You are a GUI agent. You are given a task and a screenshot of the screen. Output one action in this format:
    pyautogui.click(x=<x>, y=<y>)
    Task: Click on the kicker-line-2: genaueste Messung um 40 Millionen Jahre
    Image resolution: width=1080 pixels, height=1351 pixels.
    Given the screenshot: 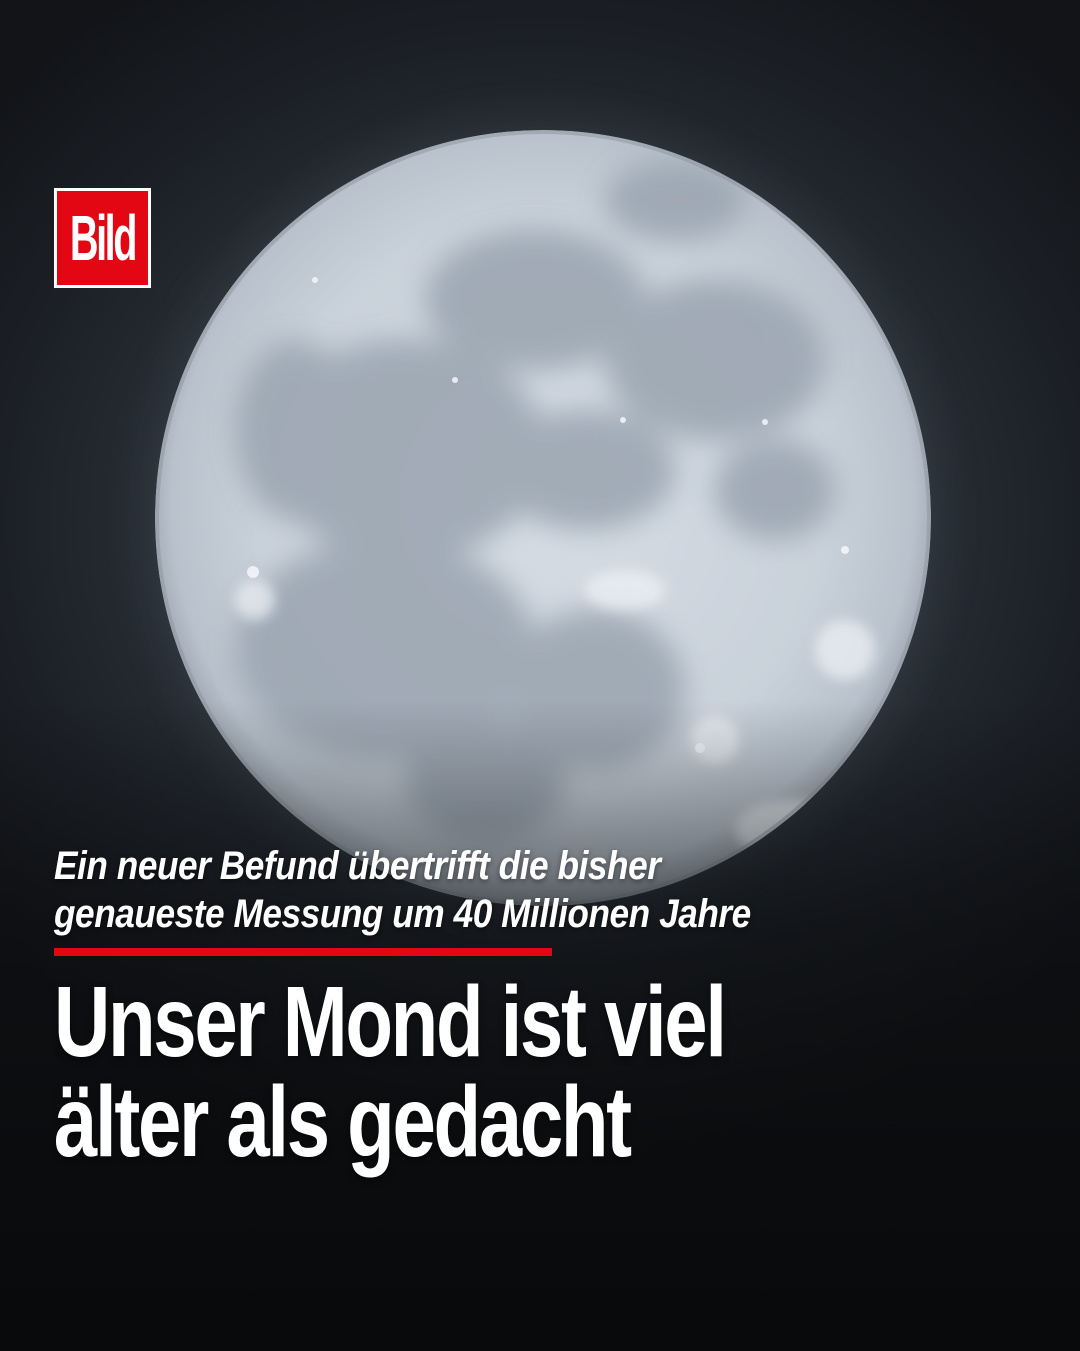 What is the action you would take?
    pyautogui.click(x=402, y=914)
    